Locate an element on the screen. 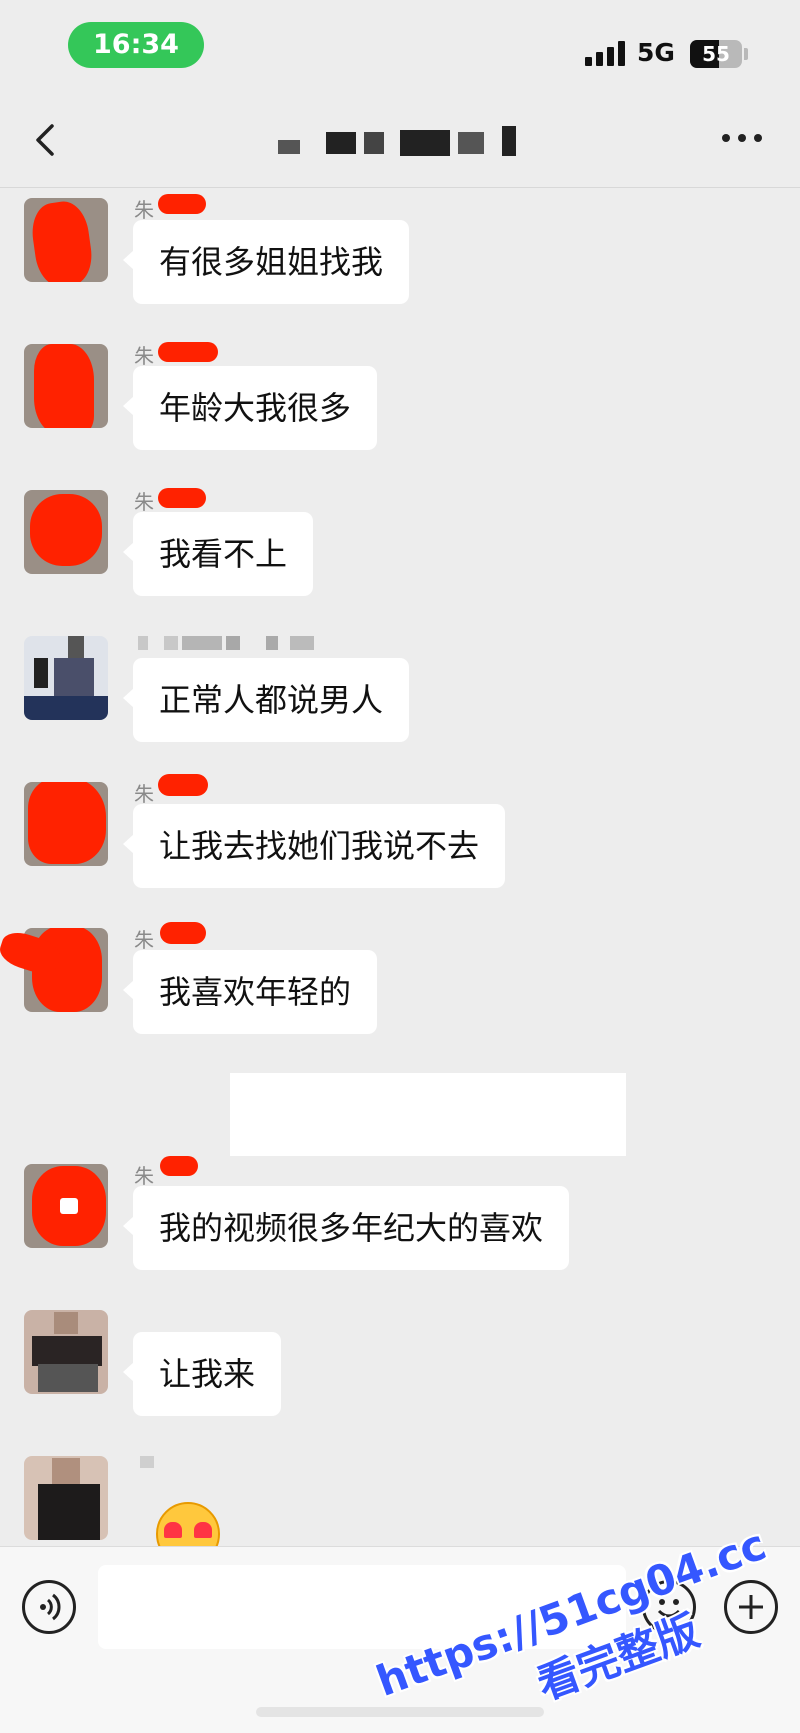 This screenshot has width=800, height=1733. message-bubble: 有很多姐姐找我 is located at coordinates (266, 262).